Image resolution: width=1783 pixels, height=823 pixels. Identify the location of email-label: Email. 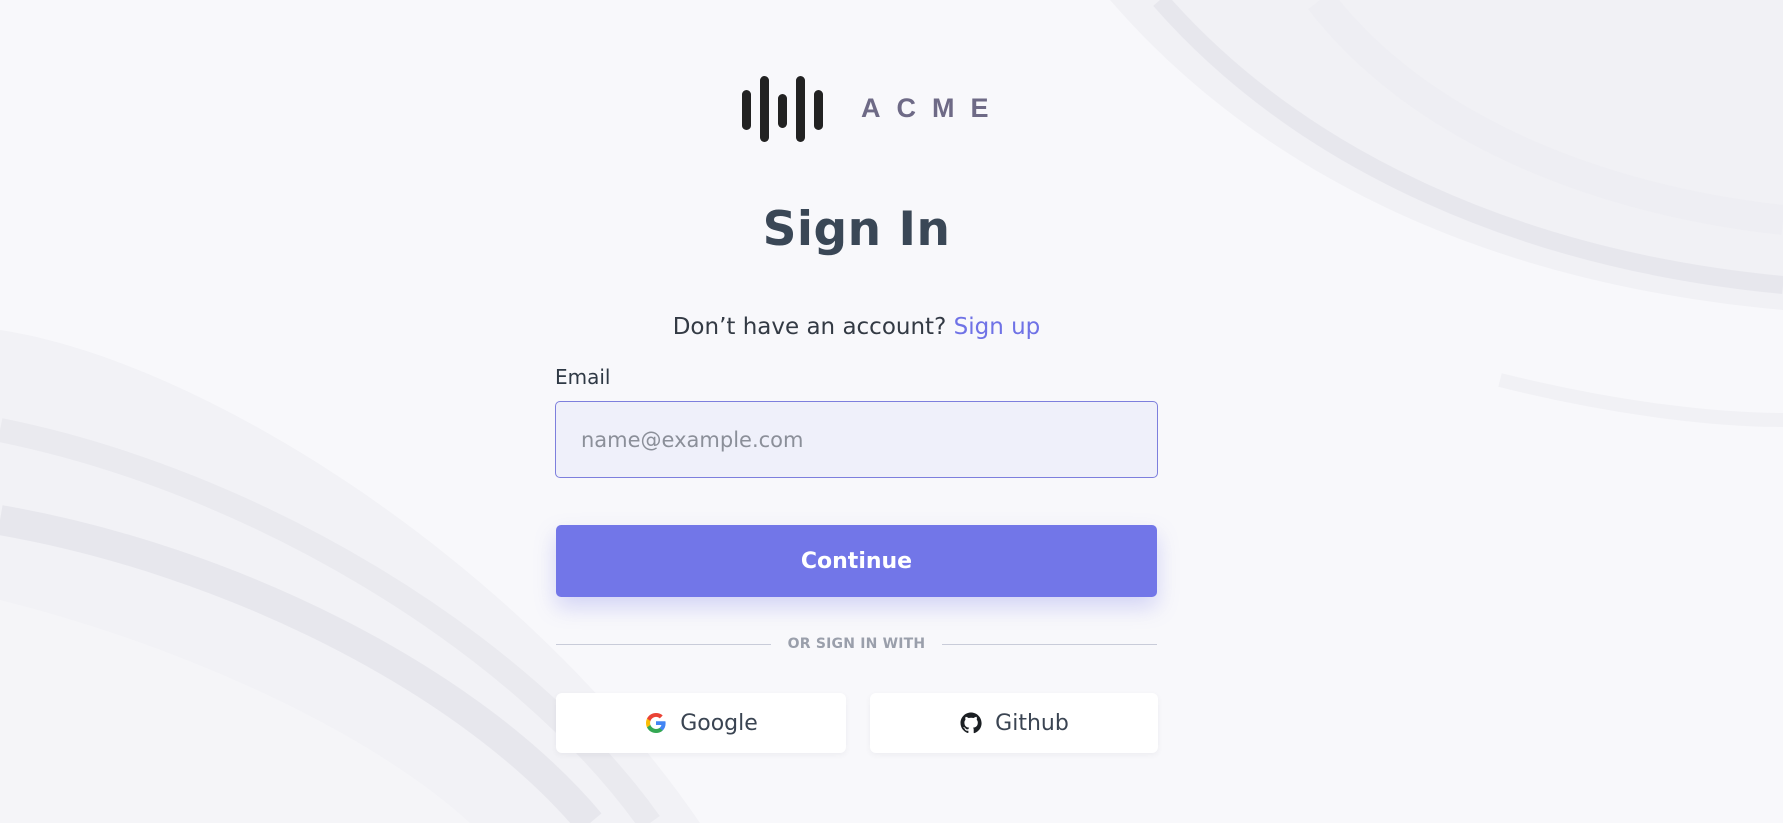
(583, 377).